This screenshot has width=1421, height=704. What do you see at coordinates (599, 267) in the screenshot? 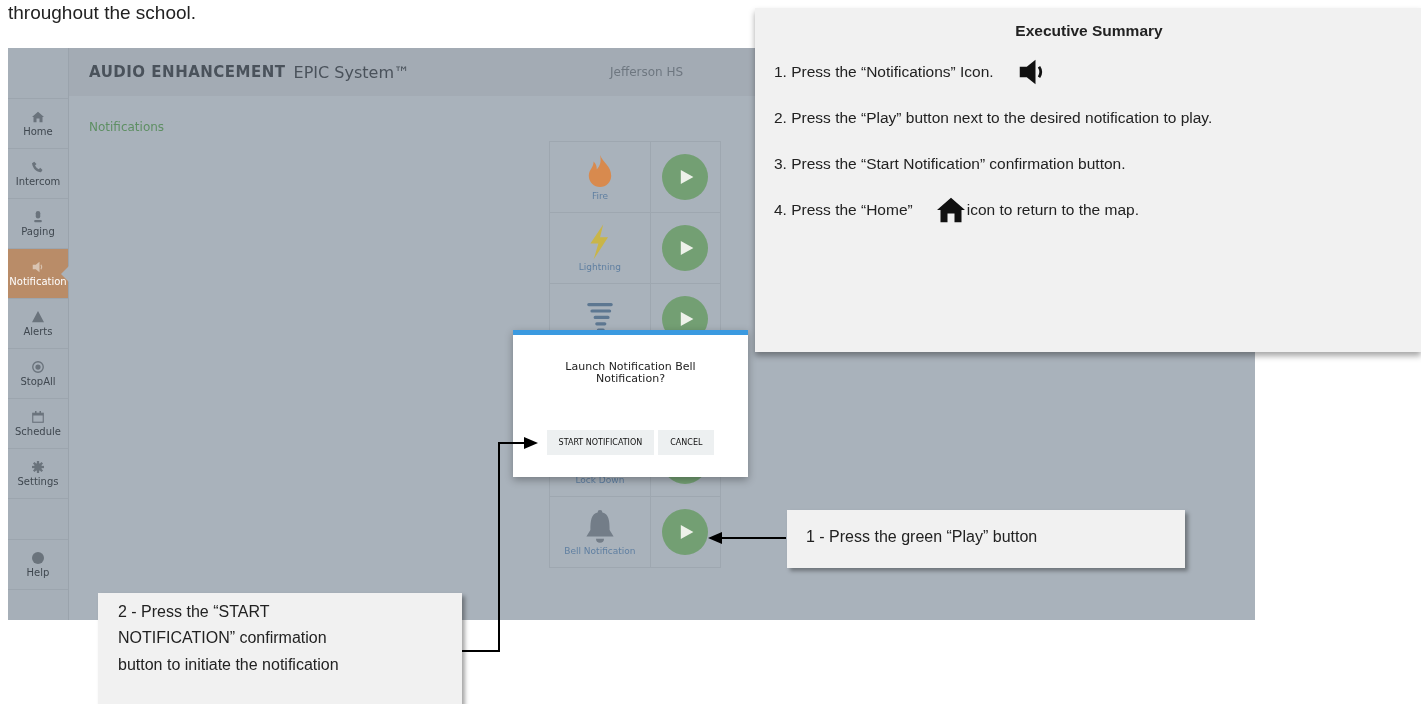
I see `notification-label: Lightning` at bounding box center [599, 267].